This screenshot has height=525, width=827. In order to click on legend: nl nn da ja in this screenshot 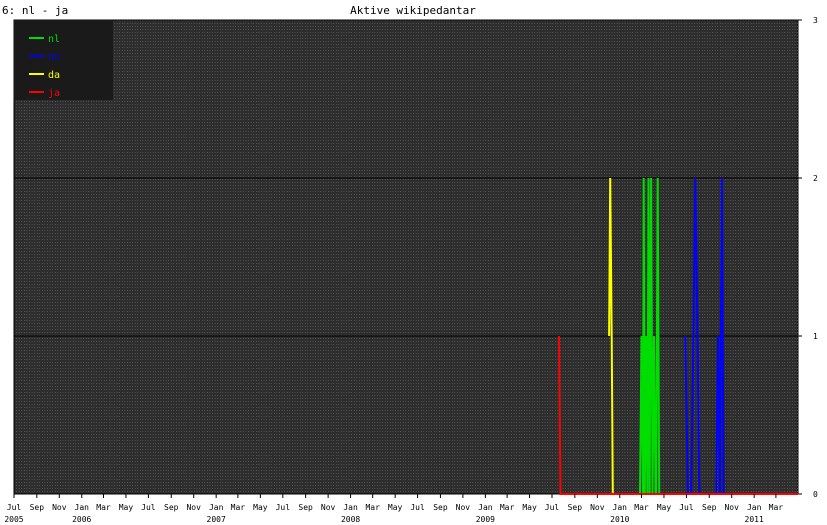, I will do `click(63, 60)`.